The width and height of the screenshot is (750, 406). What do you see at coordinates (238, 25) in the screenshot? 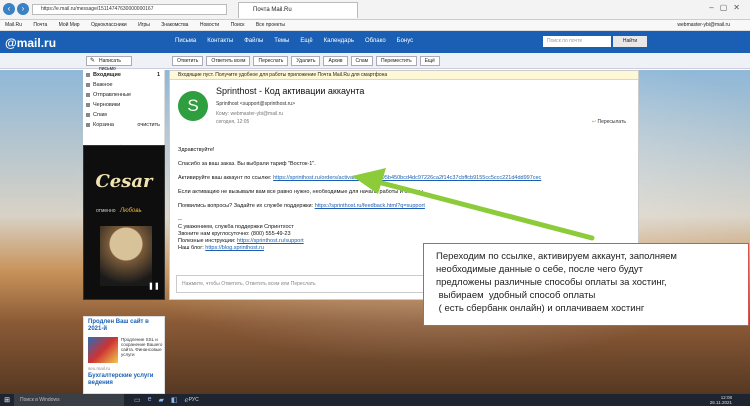
I see `fav-item: Поиск` at bounding box center [238, 25].